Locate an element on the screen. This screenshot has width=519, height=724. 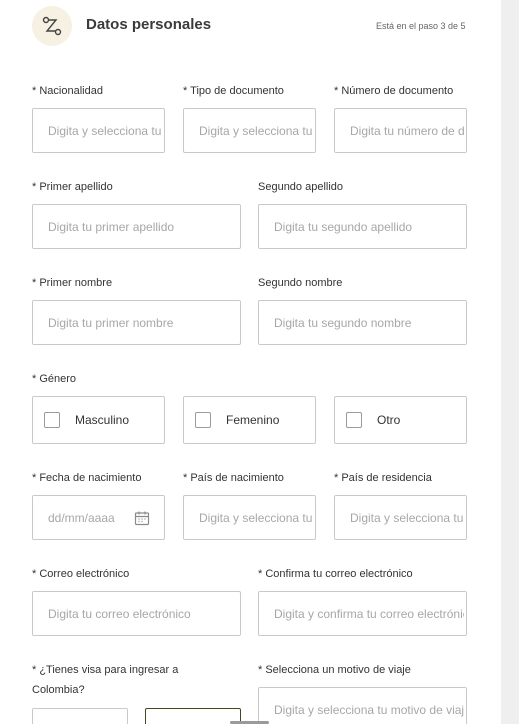
genero-option-masculino: Masculino is located at coordinates (98, 420).